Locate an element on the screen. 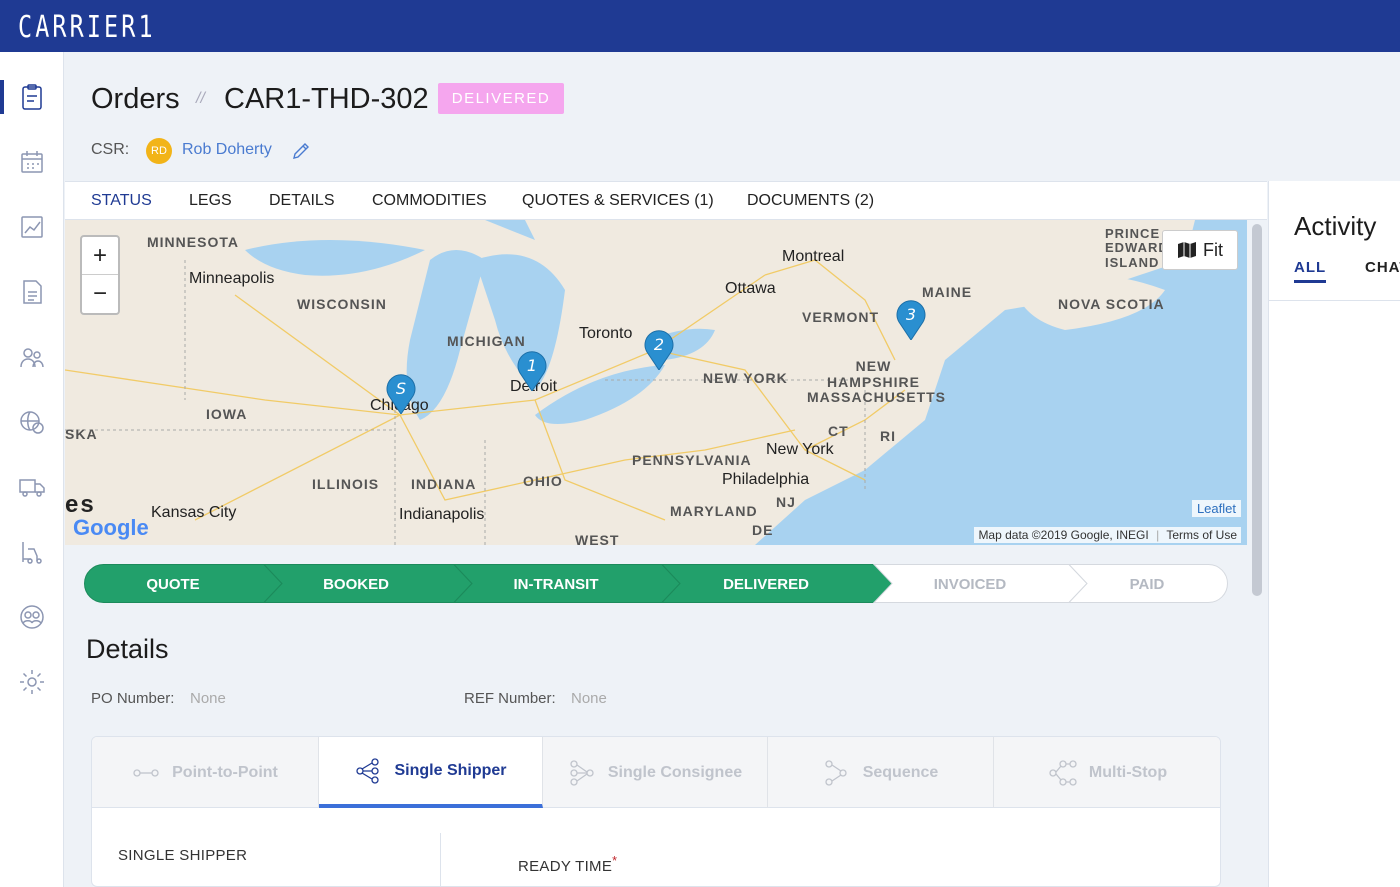 This screenshot has height=887, width=1400. sidebar-item-rates is located at coordinates (32, 422).